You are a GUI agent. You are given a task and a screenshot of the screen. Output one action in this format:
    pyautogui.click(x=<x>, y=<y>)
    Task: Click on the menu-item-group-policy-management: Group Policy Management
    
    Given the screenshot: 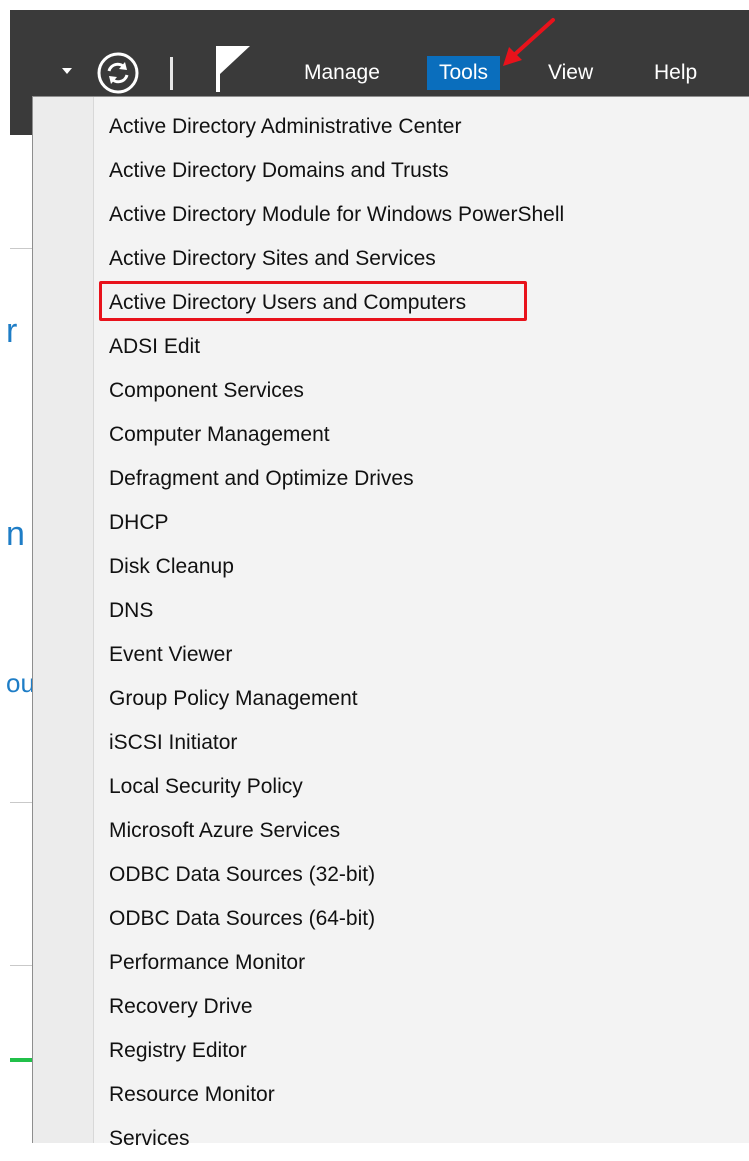 What is the action you would take?
    pyautogui.click(x=391, y=699)
    